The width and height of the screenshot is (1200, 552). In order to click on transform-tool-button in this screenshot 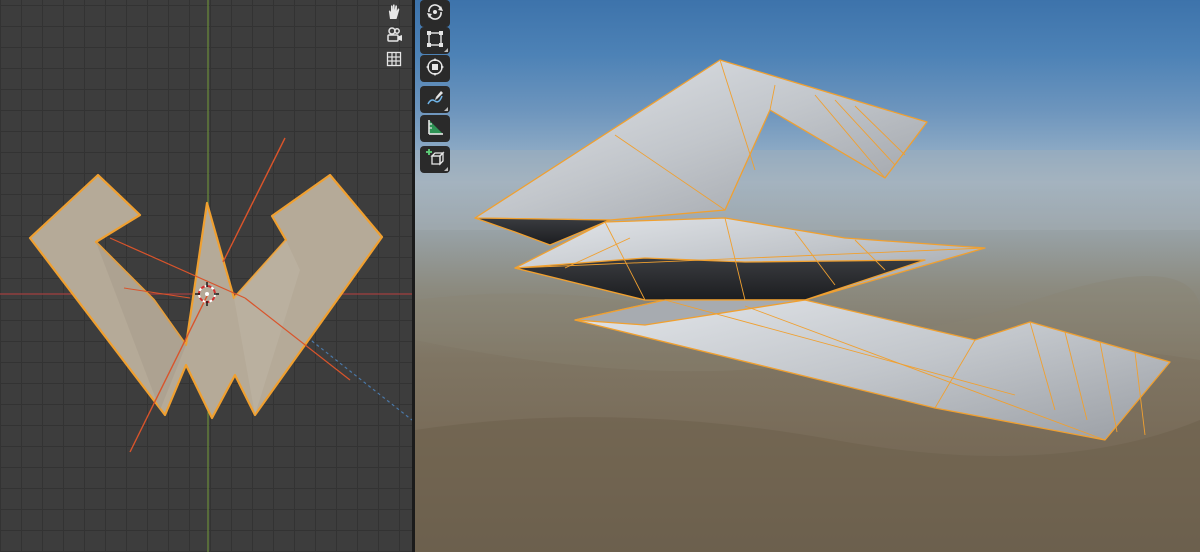, I will do `click(435, 68)`.